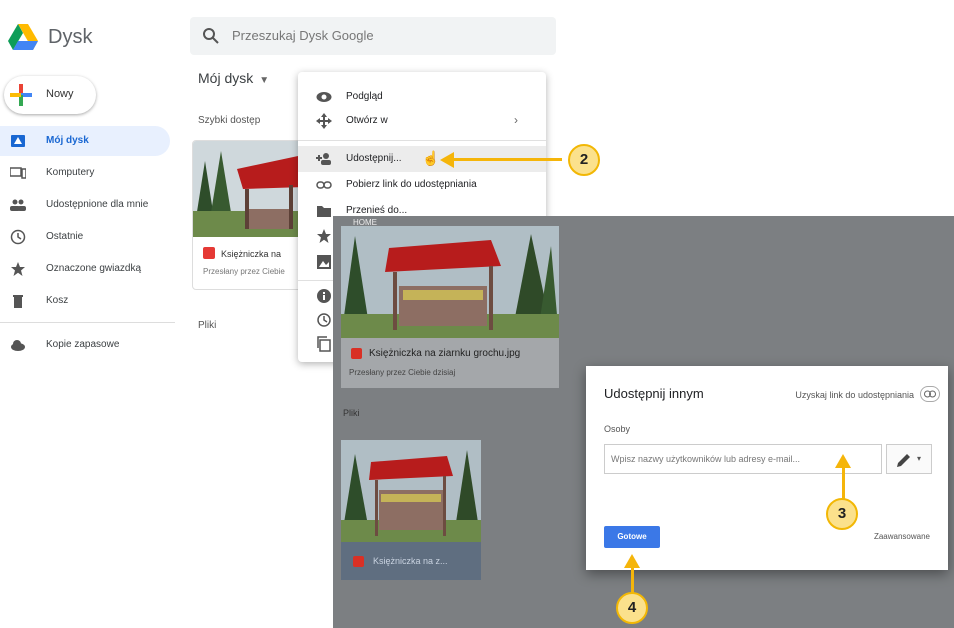  I want to click on image-icon, so click(324, 262).